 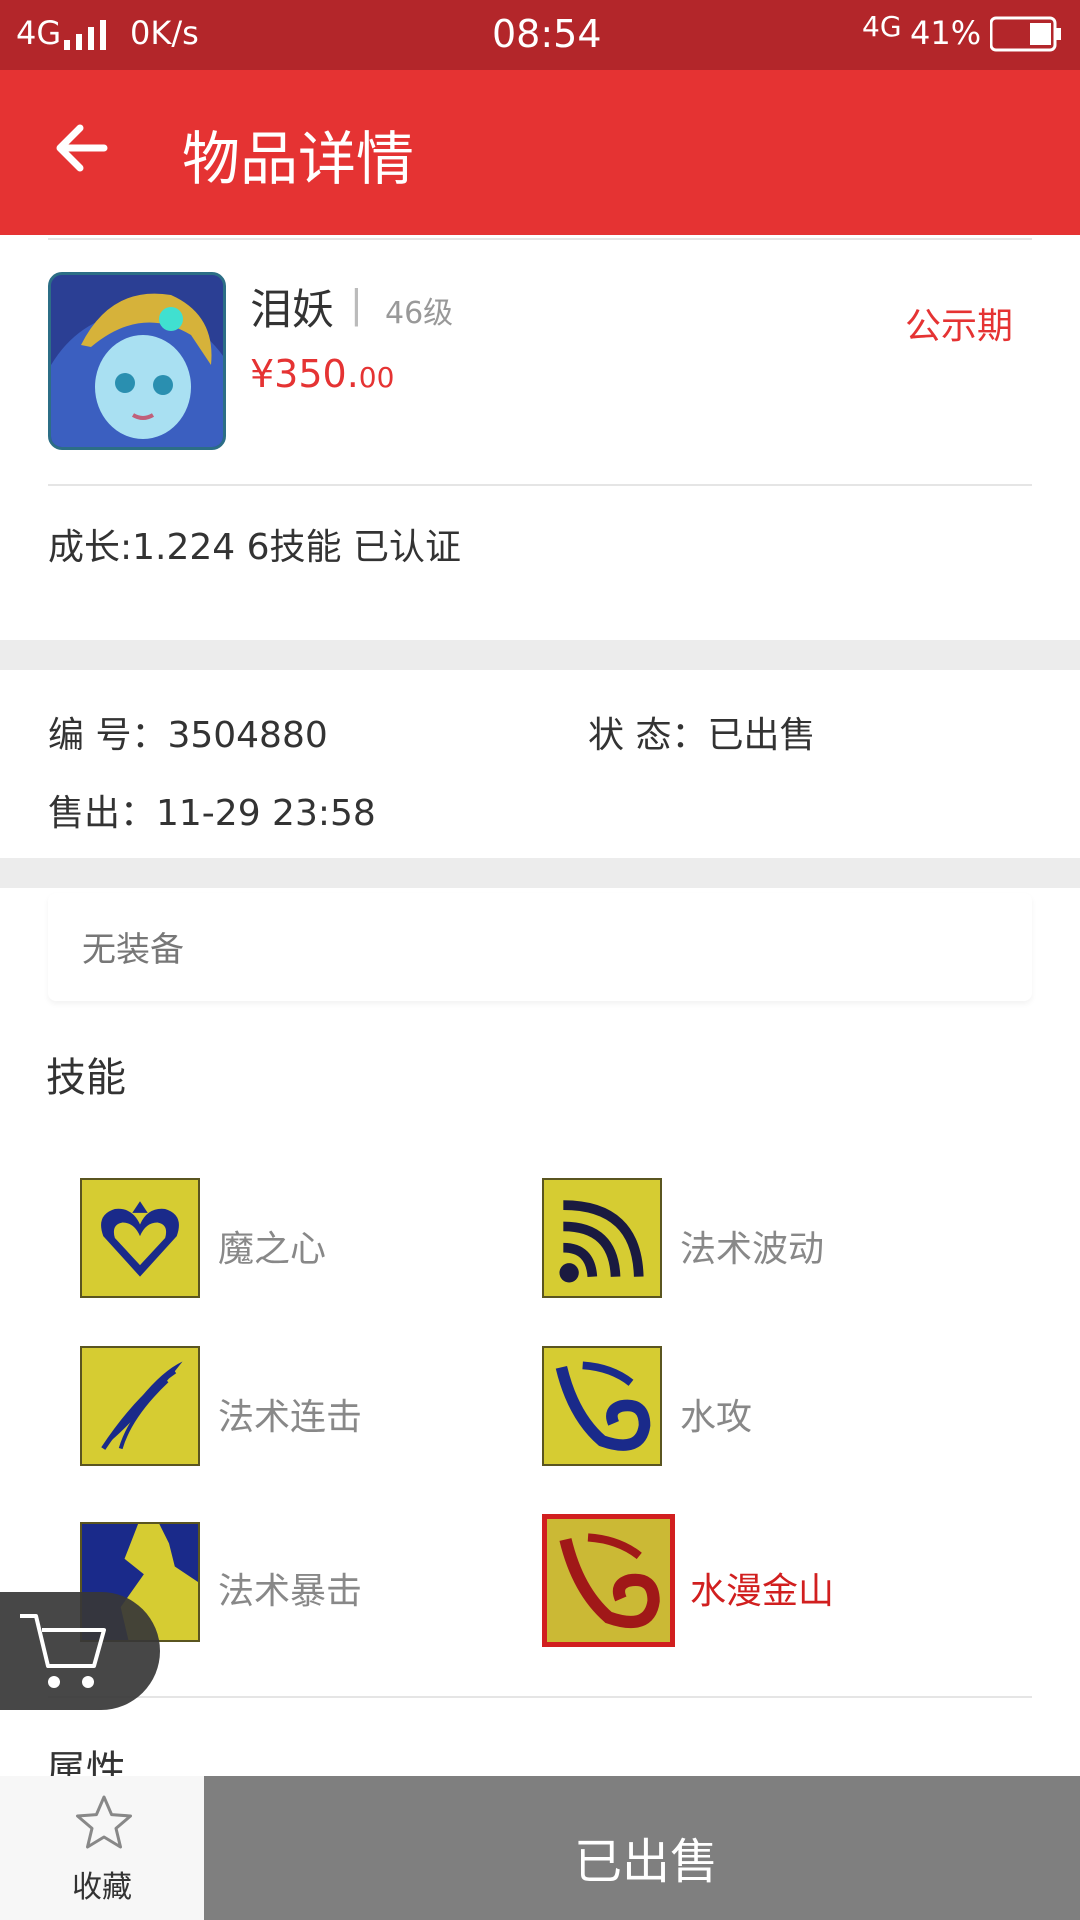 I want to click on pet-level: 46级, so click(x=419, y=313).